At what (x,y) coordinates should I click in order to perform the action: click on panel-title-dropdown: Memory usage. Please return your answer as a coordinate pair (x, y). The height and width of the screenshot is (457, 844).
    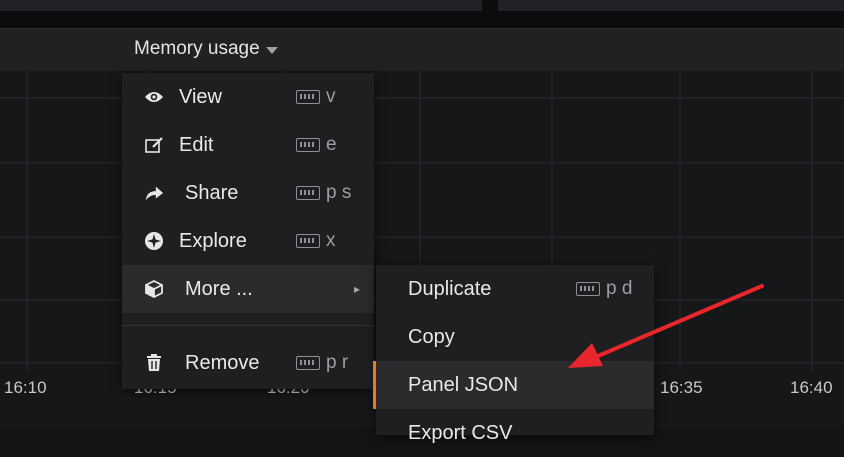
    Looking at the image, I should click on (206, 49).